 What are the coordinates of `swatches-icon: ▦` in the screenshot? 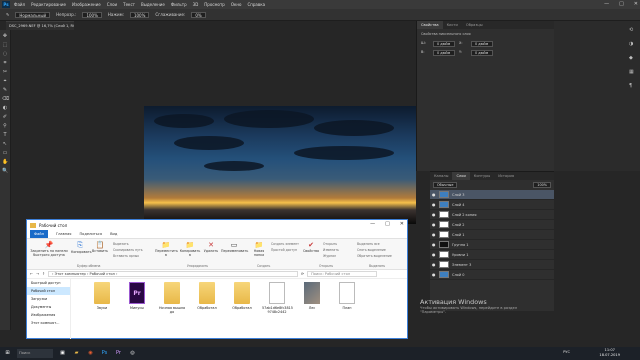 It's located at (632, 72).